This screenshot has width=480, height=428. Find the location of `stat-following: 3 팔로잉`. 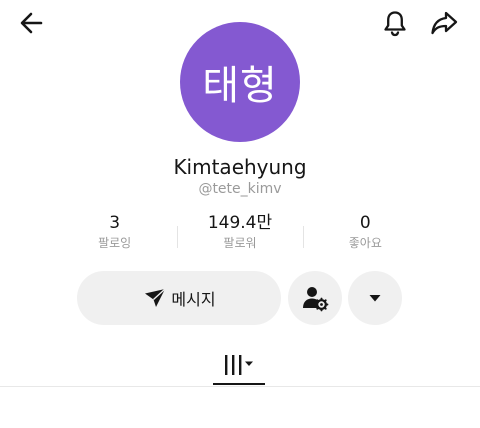

stat-following: 3 팔로잉 is located at coordinates (114, 236).